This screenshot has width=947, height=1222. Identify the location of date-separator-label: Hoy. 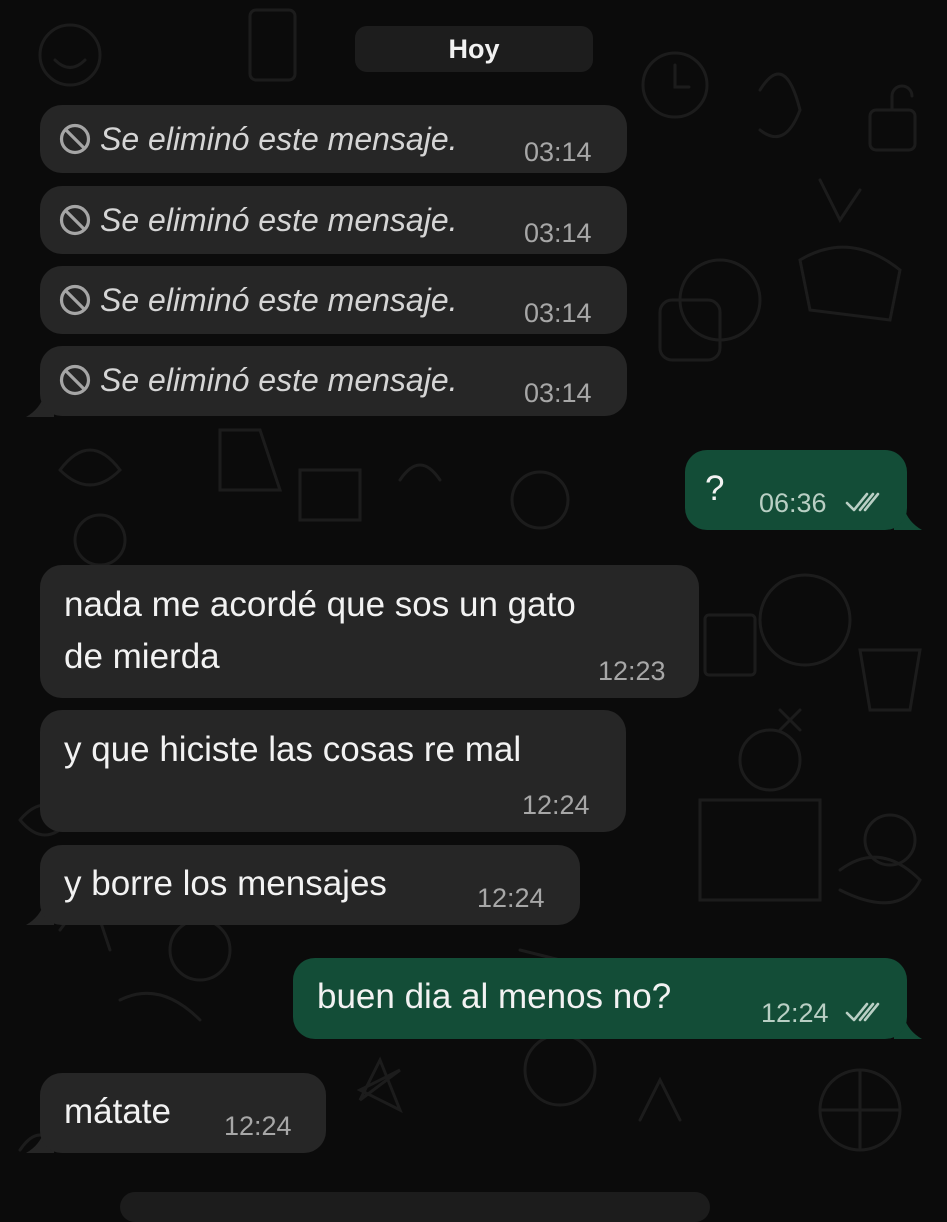
(474, 48).